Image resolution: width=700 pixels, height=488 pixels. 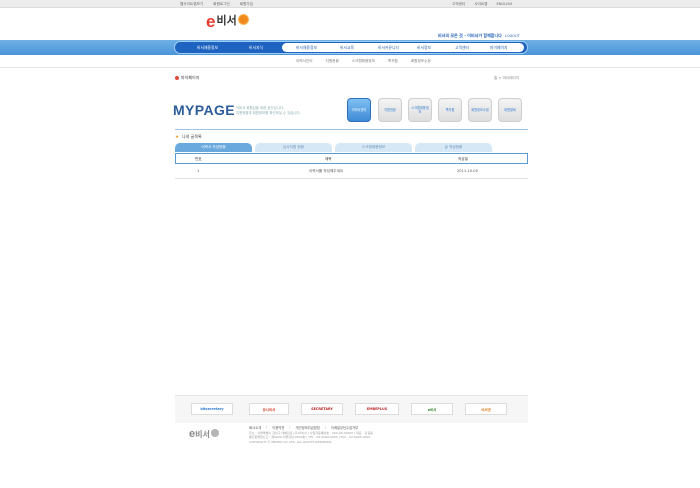 I want to click on footer-links: 회사소개 | 이용약관 | 개인정보취급방침 | 이메일무단수집거부, so click(x=303, y=427).